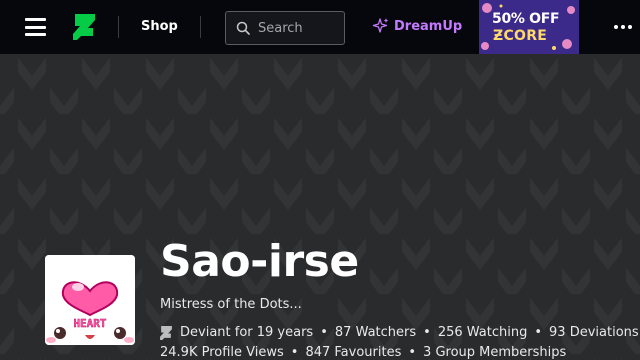  Describe the element at coordinates (623, 27) in the screenshot. I see `ellipsis-icon` at that location.